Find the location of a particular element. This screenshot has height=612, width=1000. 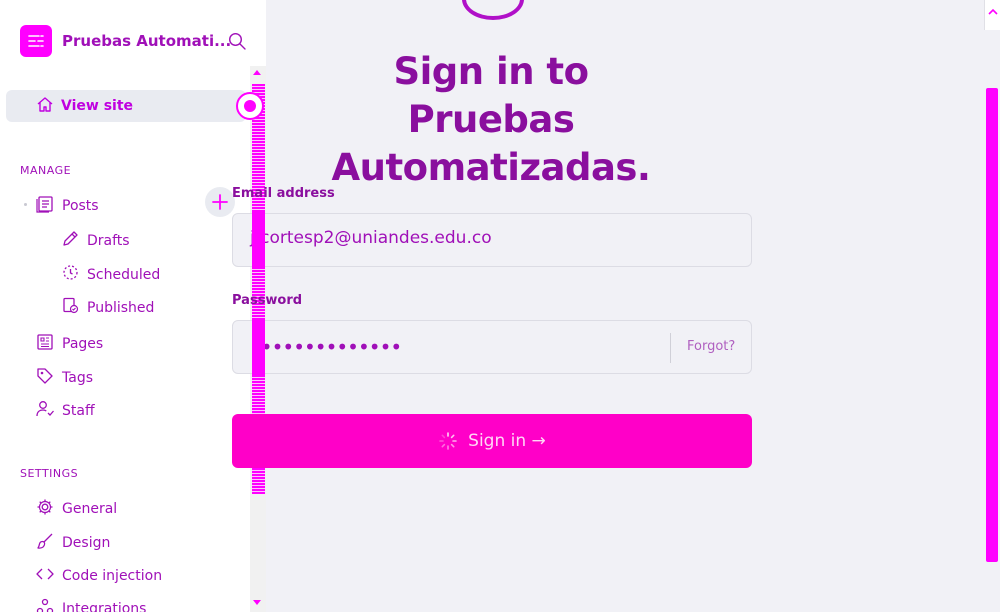

email-value: j.cortesp2@uniandes.edu.co is located at coordinates (371, 238).